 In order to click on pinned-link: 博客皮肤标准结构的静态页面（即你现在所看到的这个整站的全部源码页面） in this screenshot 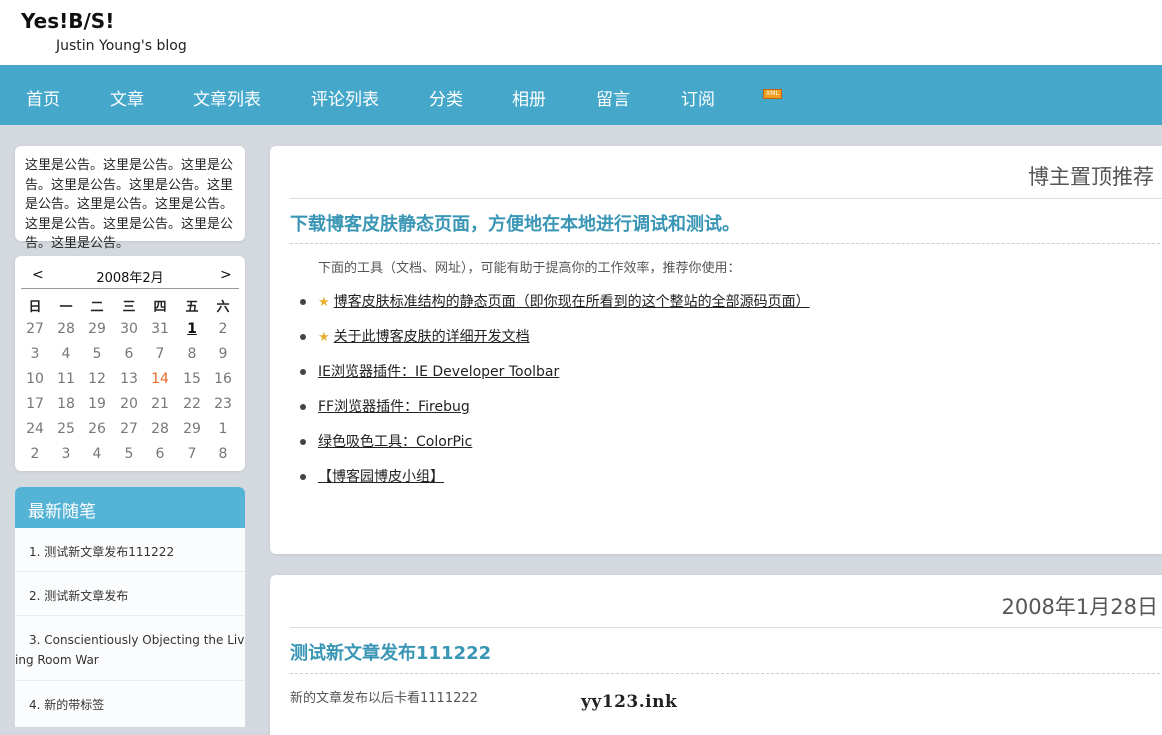, I will do `click(572, 302)`.